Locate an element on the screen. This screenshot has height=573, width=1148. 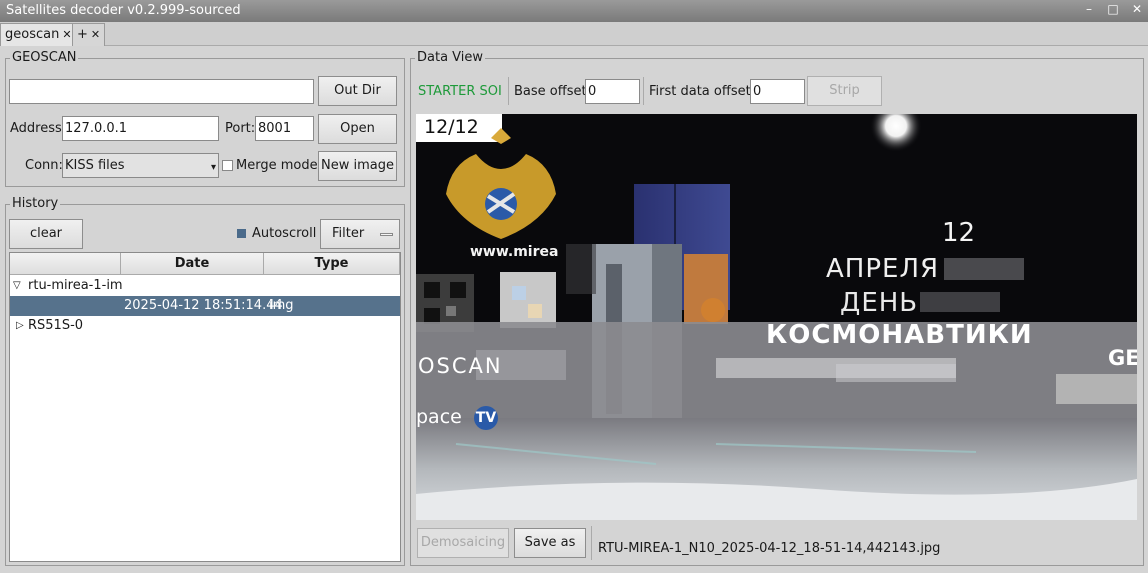
conn-select: KISS files ▾ is located at coordinates (140, 165).